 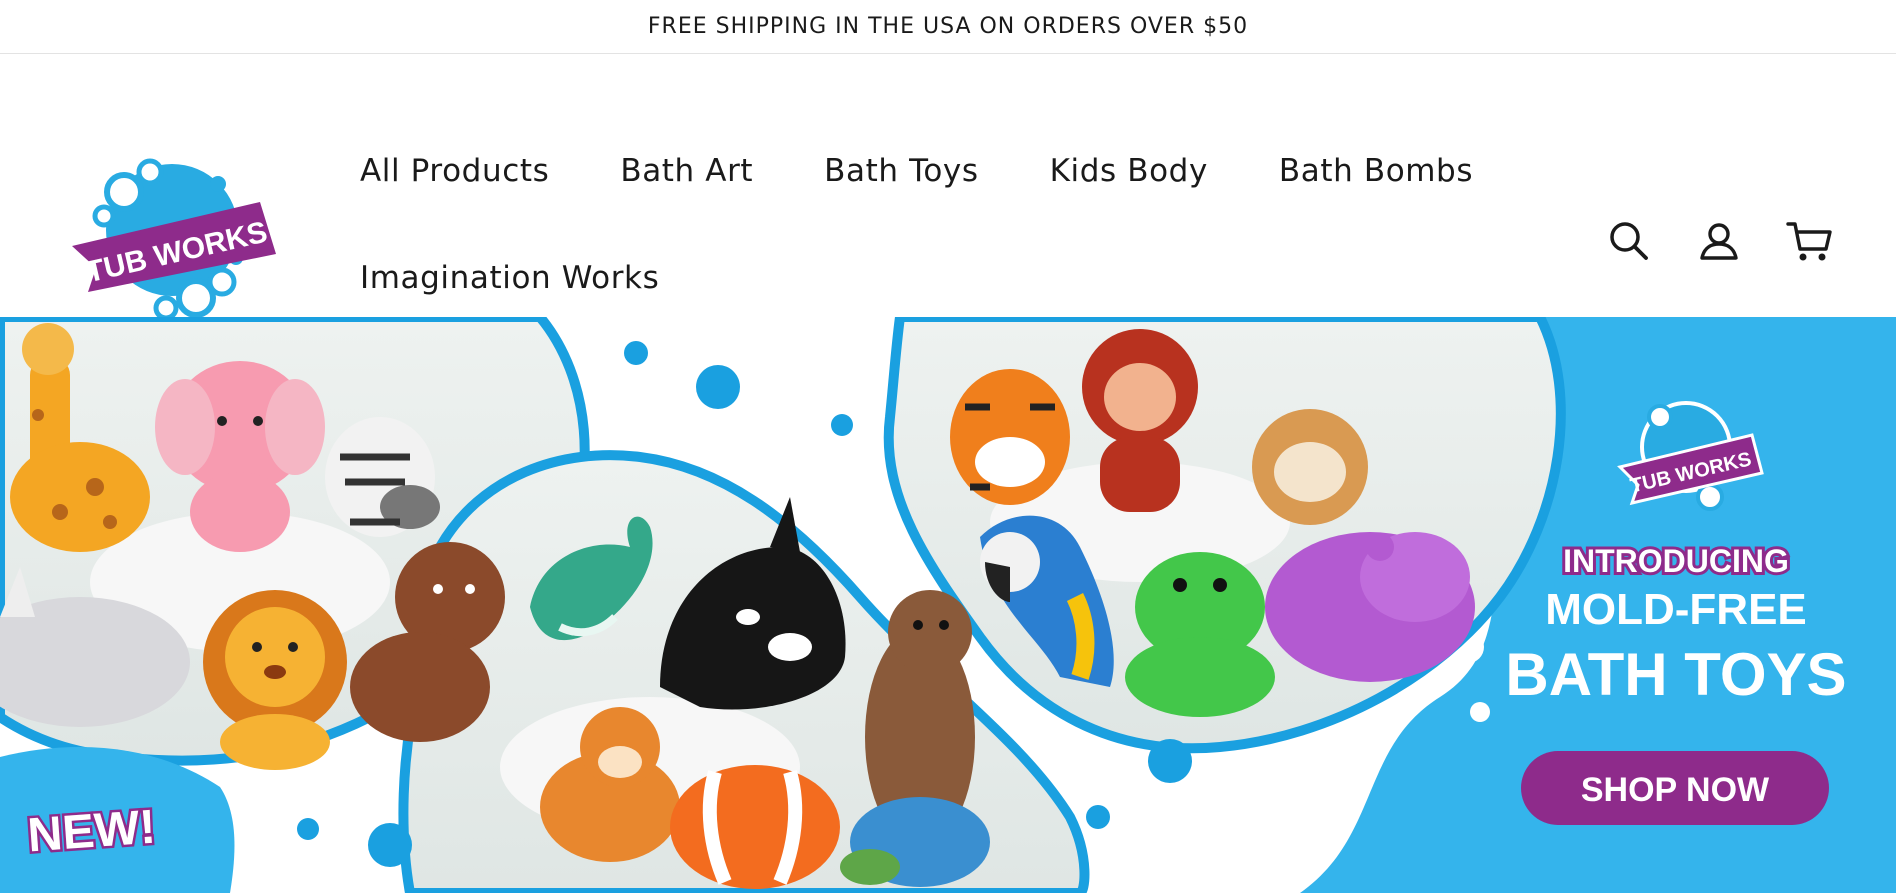 What do you see at coordinates (1376, 171) in the screenshot?
I see `nav-bath-bombs: Bath Bombs` at bounding box center [1376, 171].